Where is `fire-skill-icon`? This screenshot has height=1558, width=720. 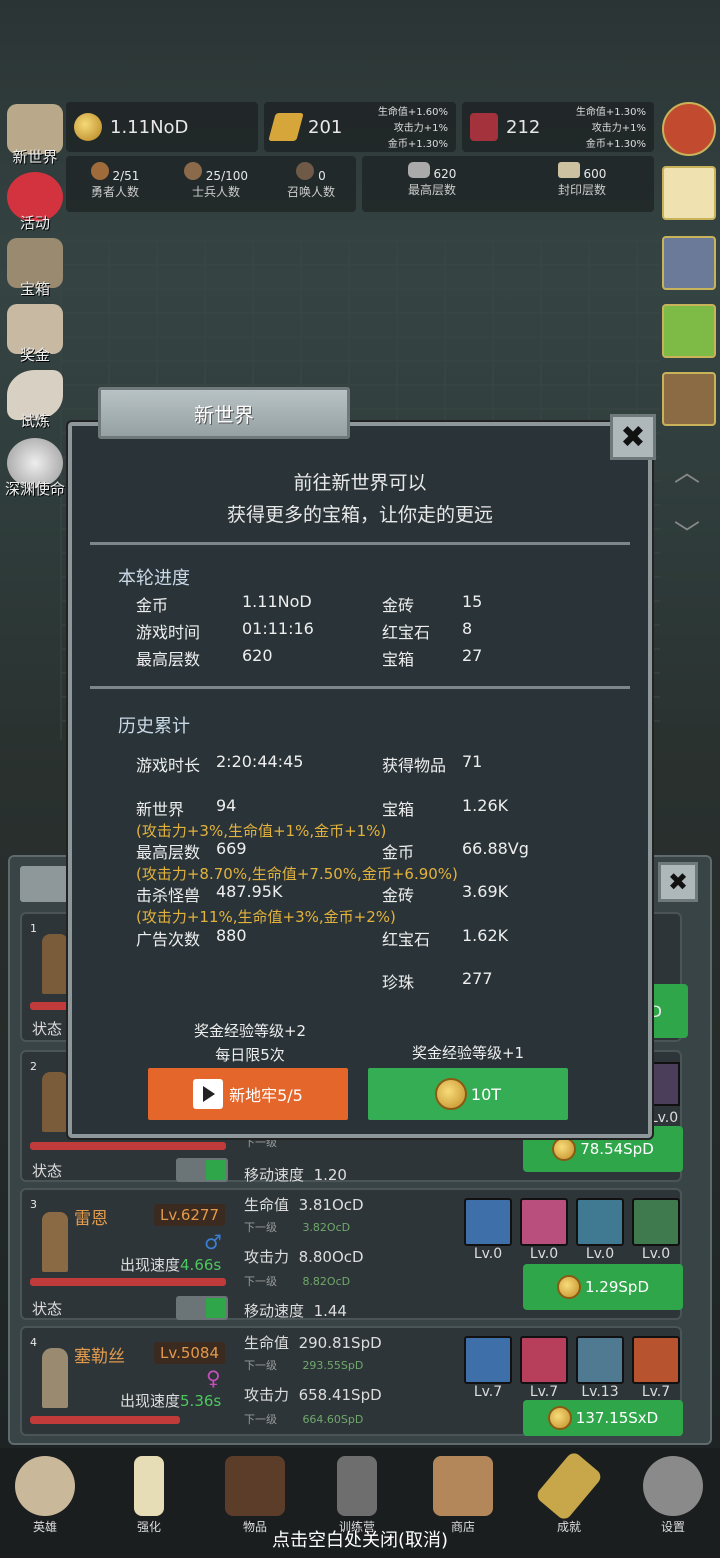 fire-skill-icon is located at coordinates (656, 1360).